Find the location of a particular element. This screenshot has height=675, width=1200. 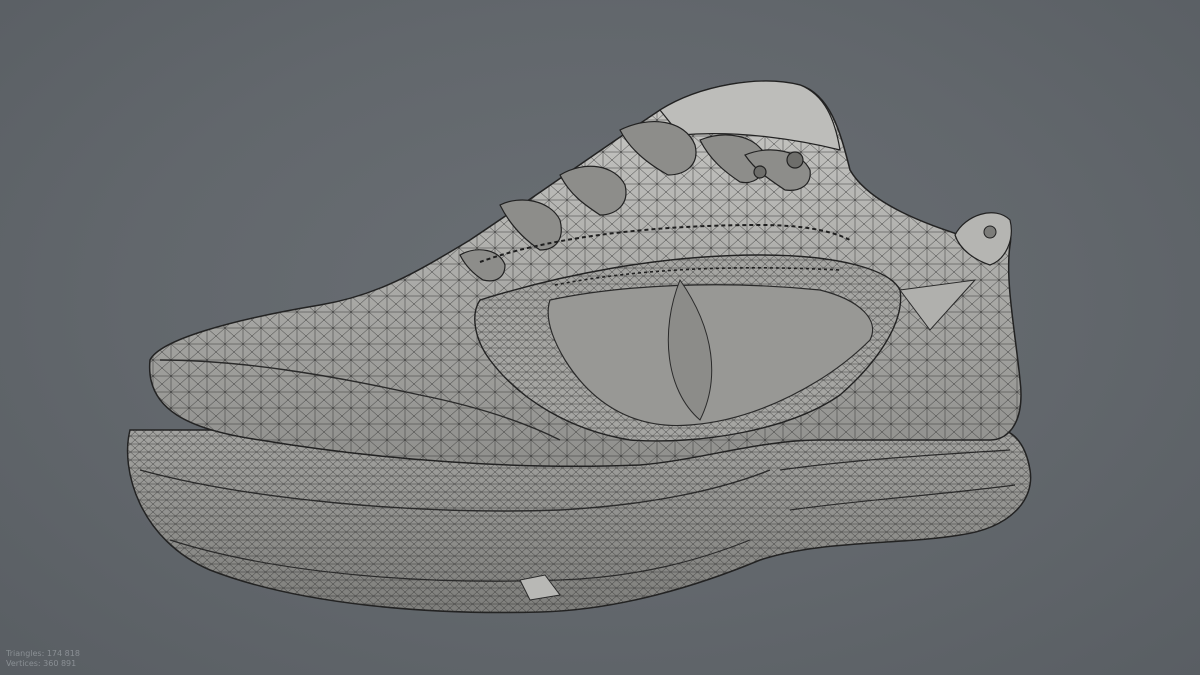

triangles-stat: Triangles: 174 818 is located at coordinates (43, 654).